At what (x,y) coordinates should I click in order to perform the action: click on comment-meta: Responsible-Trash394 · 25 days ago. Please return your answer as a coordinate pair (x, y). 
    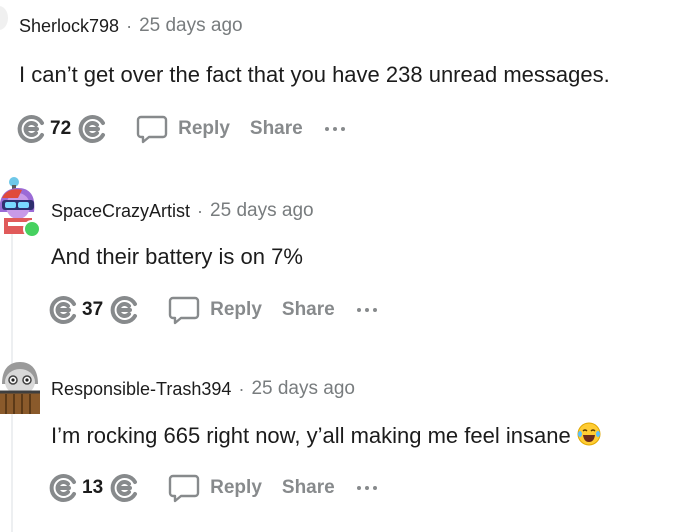
    Looking at the image, I should click on (203, 389).